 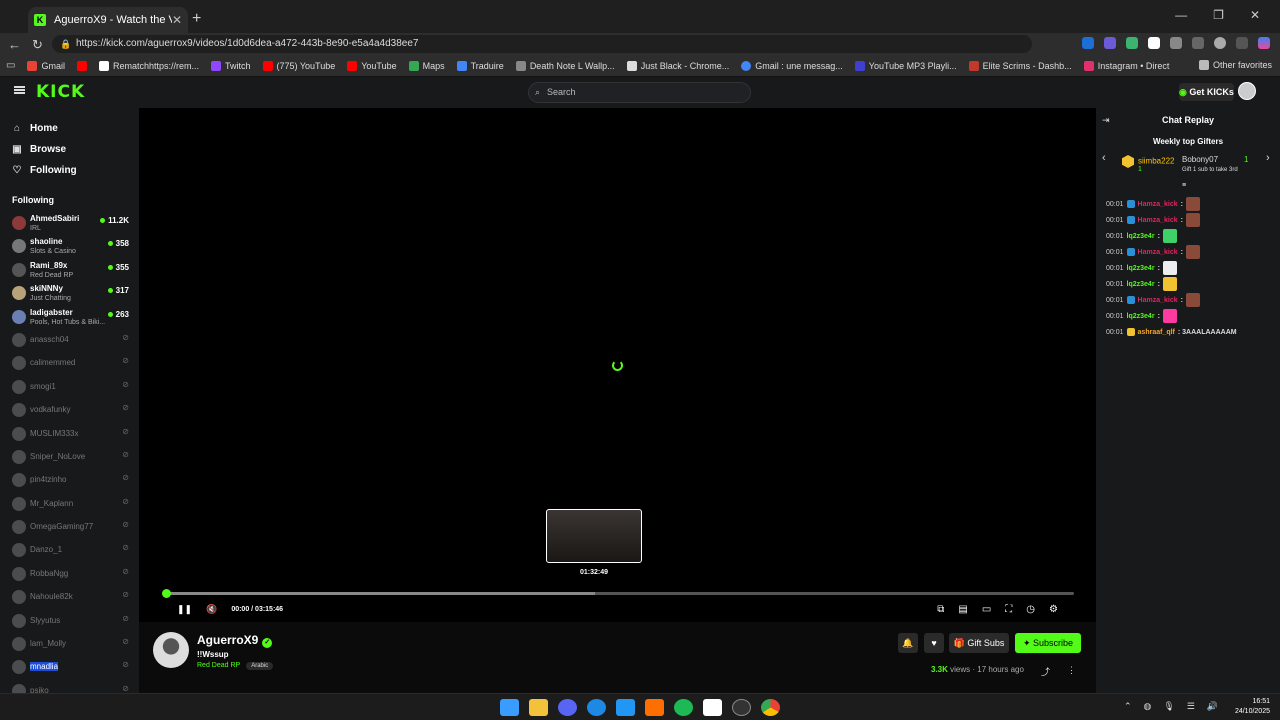 I want to click on close-tab-icon: ✕, so click(x=177, y=20).